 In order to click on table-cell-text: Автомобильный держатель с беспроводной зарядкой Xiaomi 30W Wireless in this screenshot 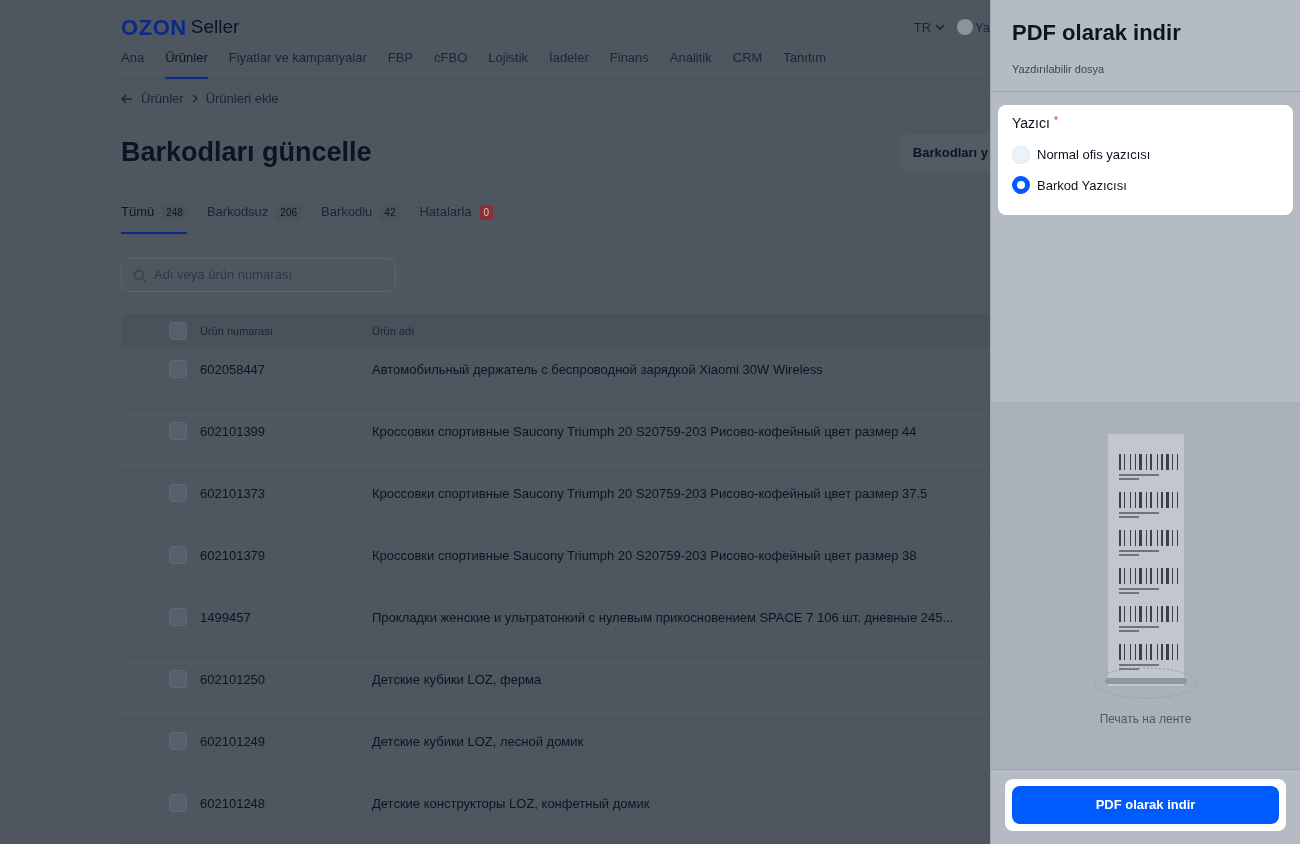, I will do `click(597, 370)`.